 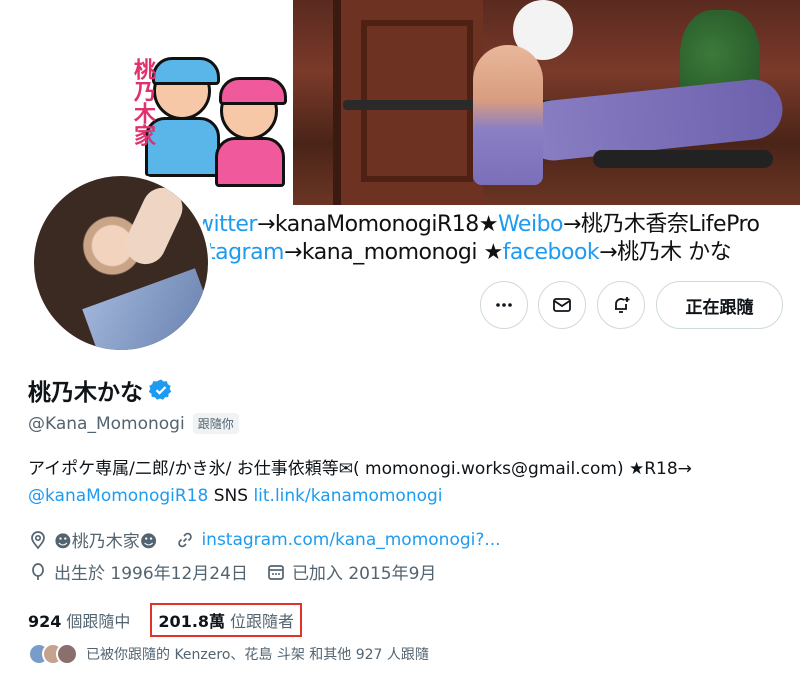 What do you see at coordinates (257, 655) in the screenshot?
I see `followed-by-text: 已被你跟隨的 Kenzero、花島 斗架 和其他 927 人跟隨` at bounding box center [257, 655].